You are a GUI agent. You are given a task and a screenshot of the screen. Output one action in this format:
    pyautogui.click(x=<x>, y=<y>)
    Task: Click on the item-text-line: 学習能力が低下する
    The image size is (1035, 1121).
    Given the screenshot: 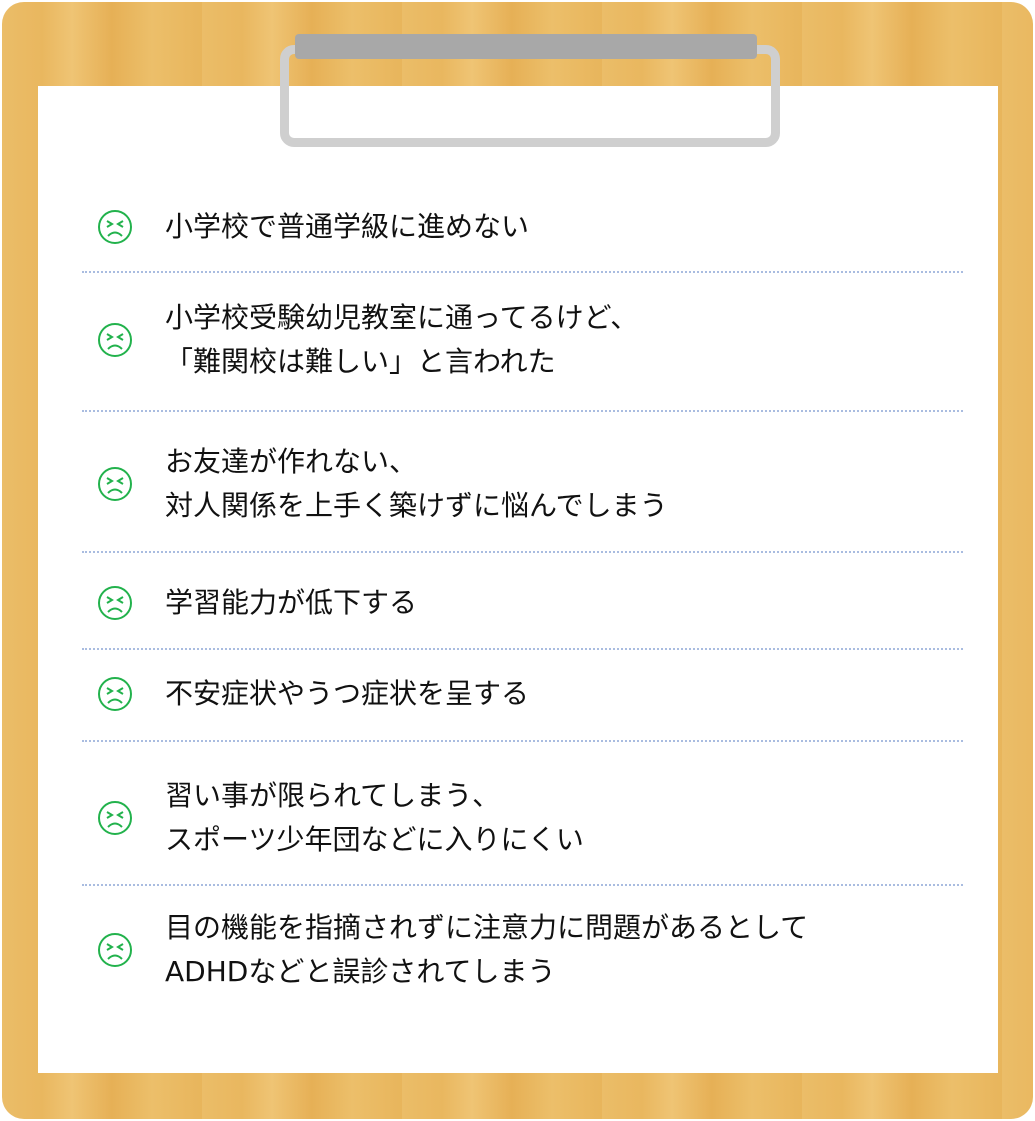 What is the action you would take?
    pyautogui.click(x=291, y=602)
    